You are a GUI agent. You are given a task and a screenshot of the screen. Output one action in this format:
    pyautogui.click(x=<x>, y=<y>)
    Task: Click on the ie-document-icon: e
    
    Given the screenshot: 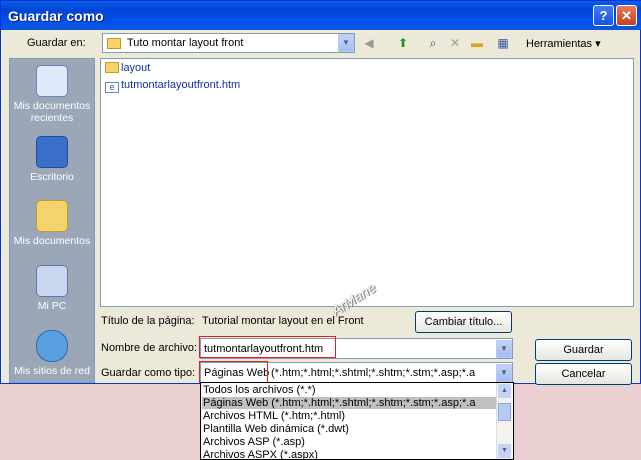 What is the action you would take?
    pyautogui.click(x=112, y=87)
    